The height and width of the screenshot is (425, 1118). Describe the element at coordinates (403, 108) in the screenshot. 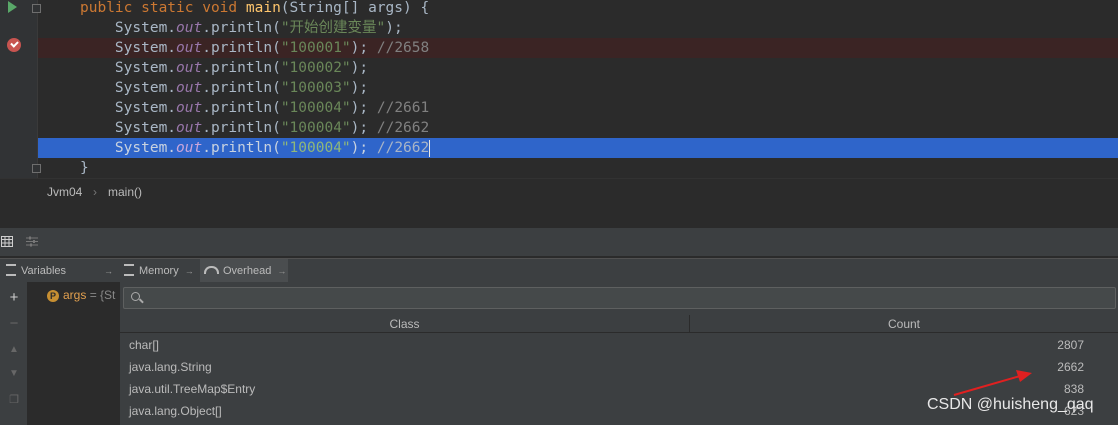

I see `code-token: //2661` at that location.